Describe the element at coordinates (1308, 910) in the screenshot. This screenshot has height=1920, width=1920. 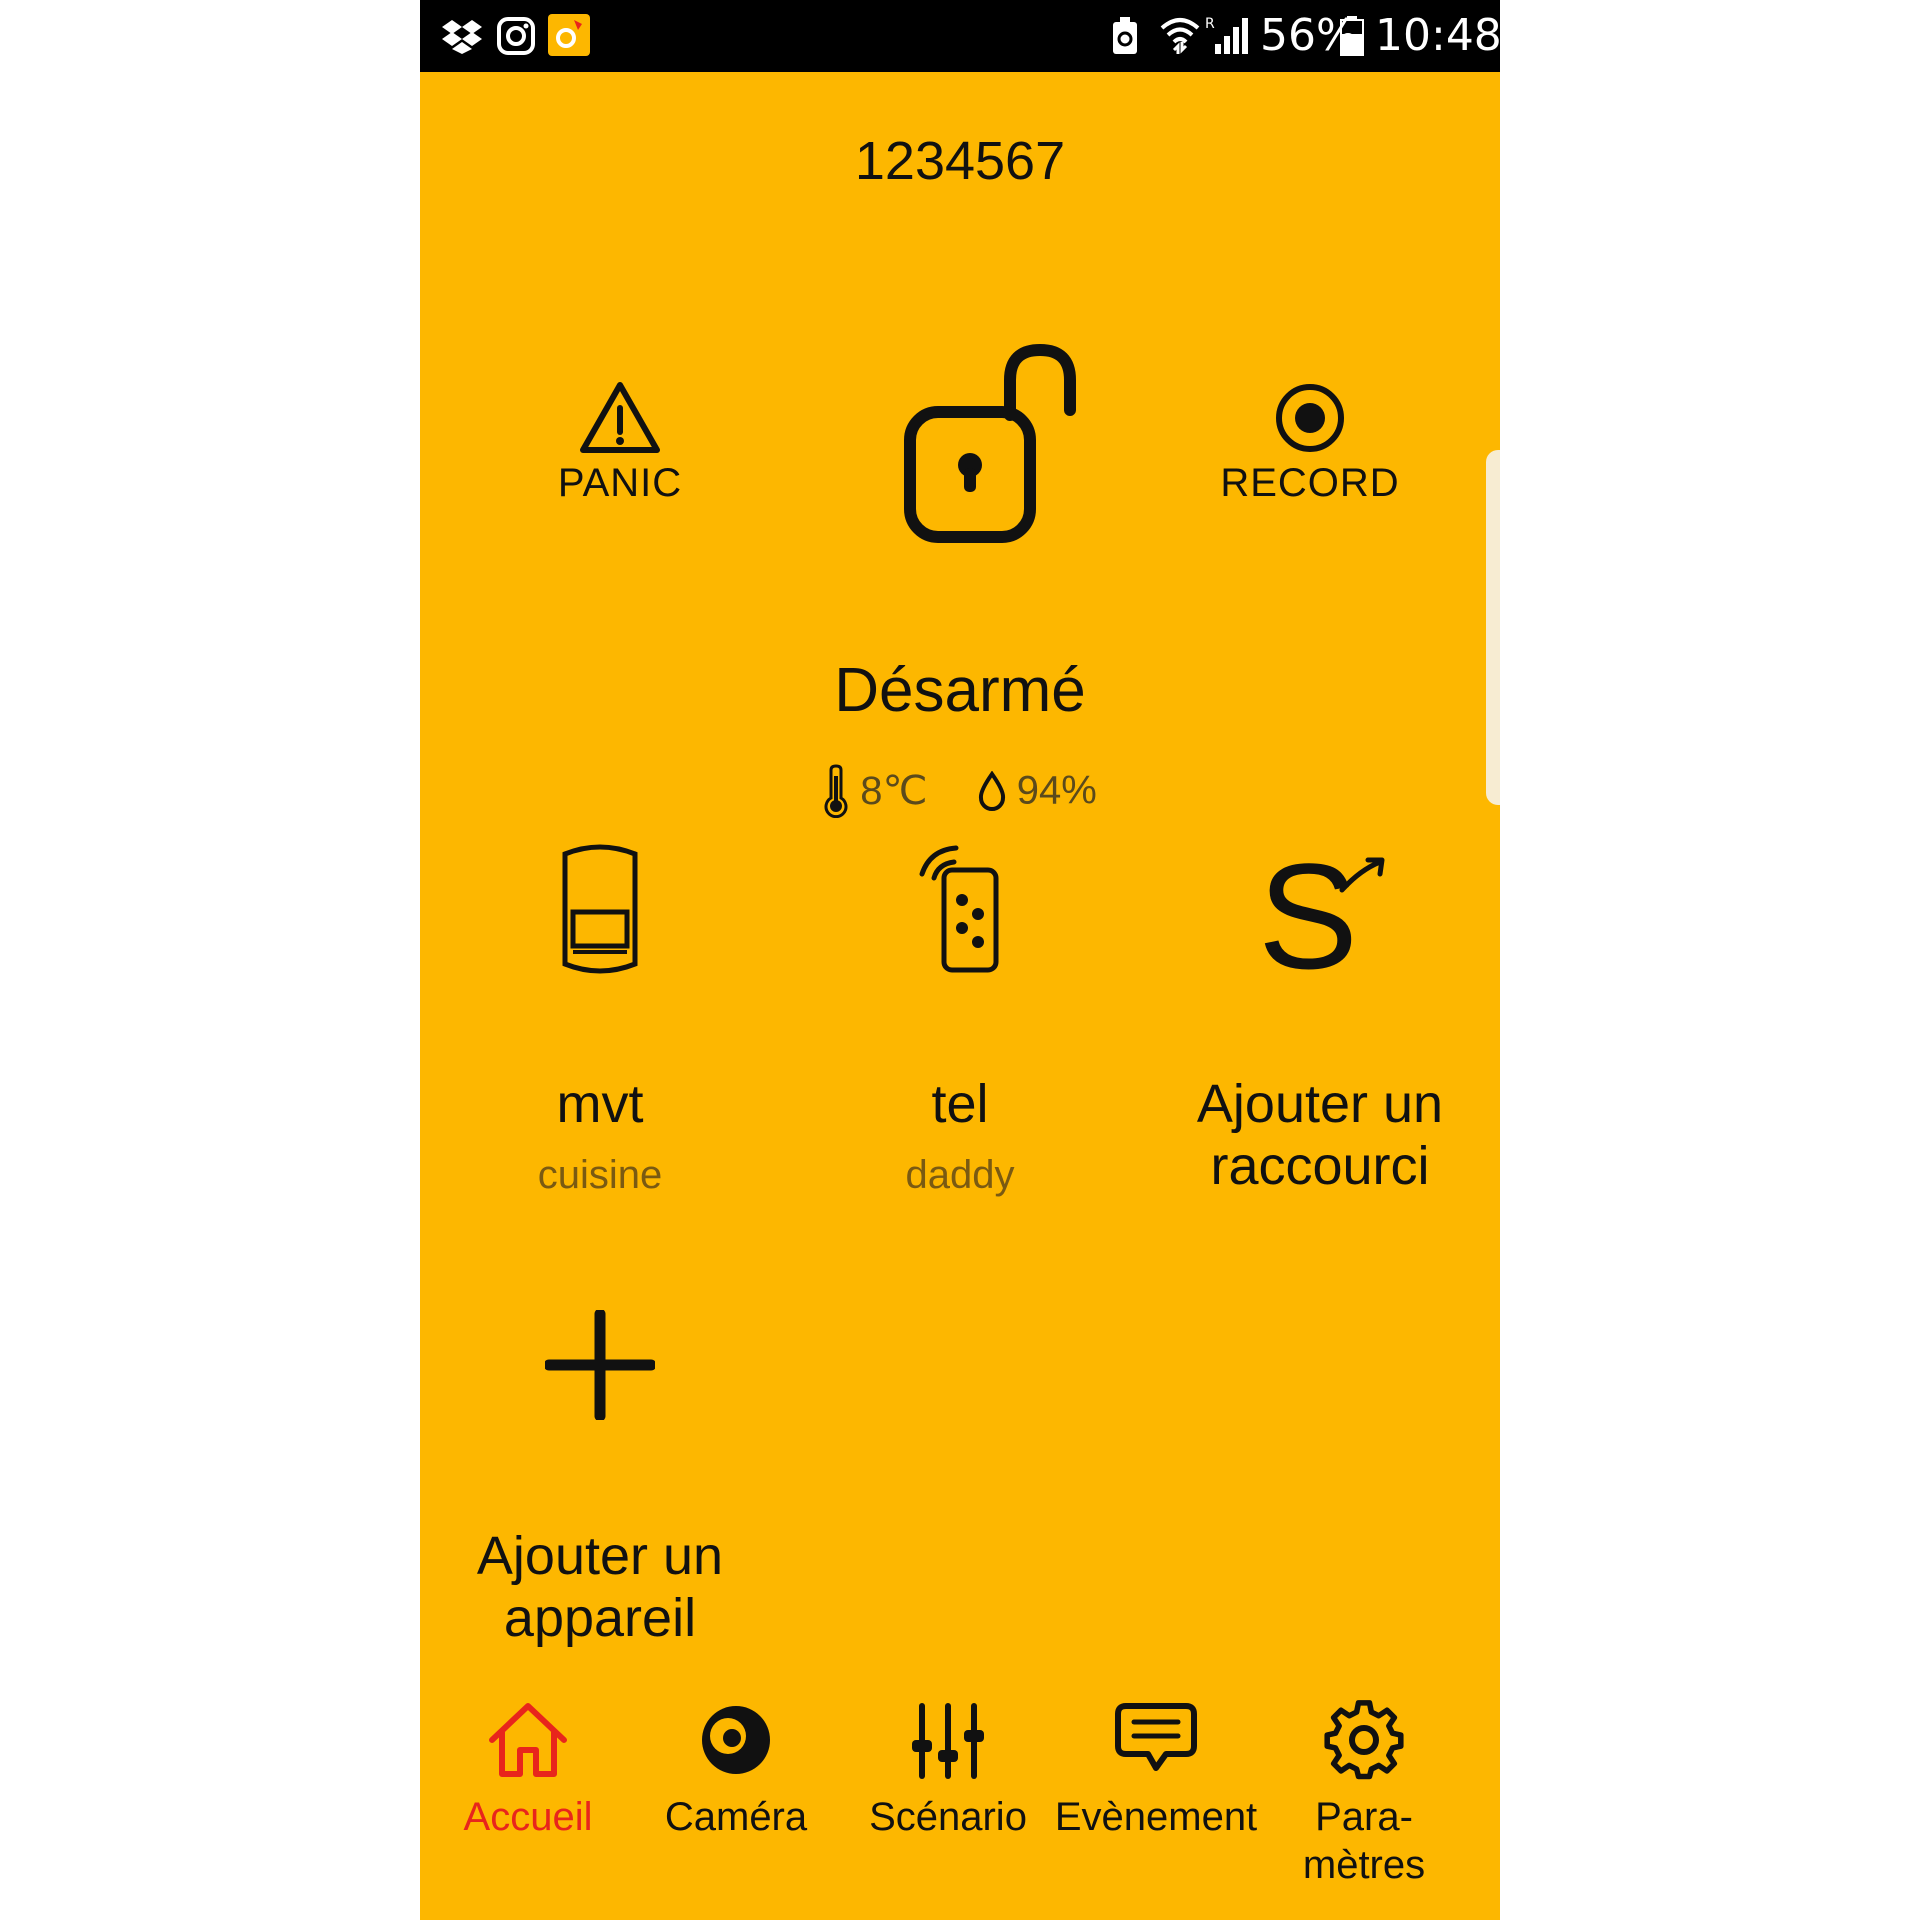
I see `svg-text: S` at that location.